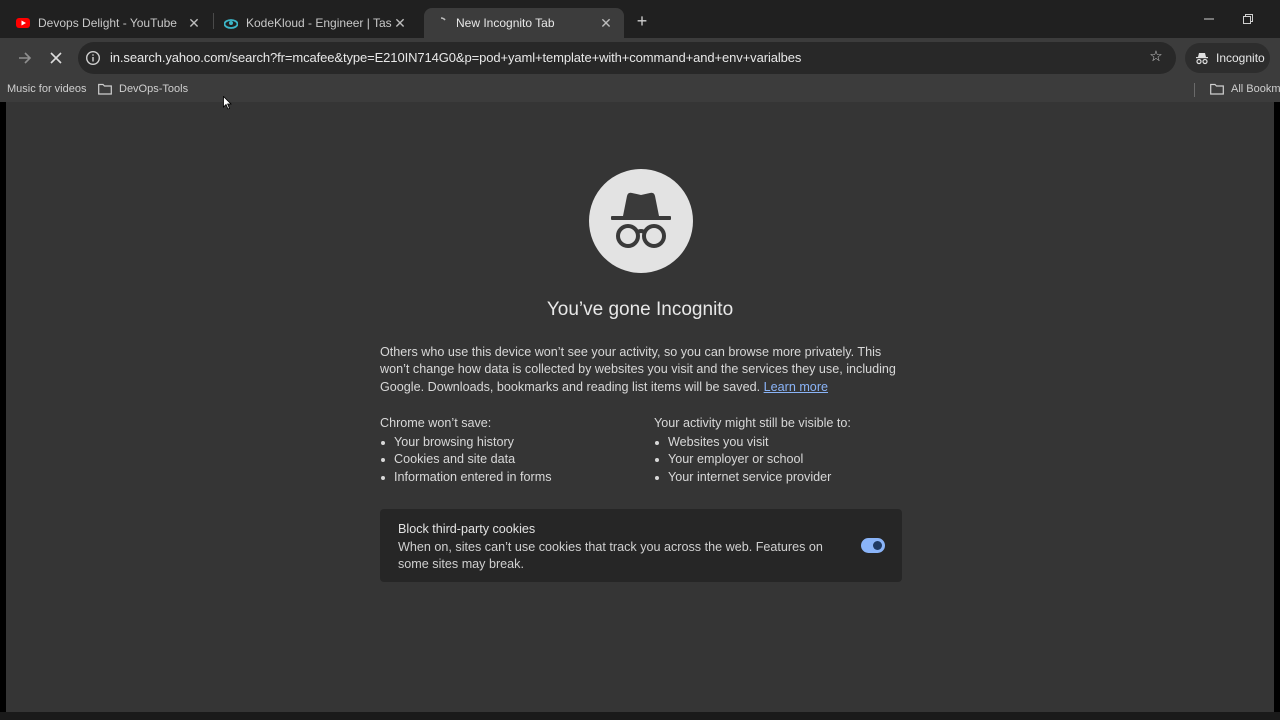 This screenshot has height=720, width=1280. I want to click on bookmark-folder-devops-tools: DevOps-Tools, so click(143, 89).